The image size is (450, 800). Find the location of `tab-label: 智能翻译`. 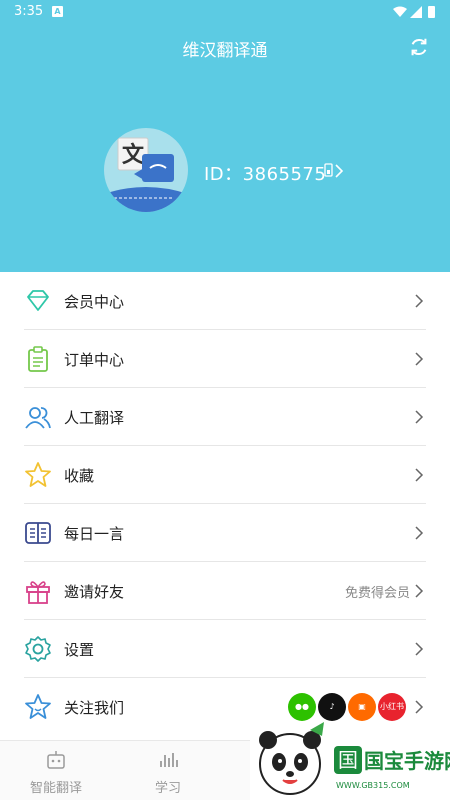

tab-label: 智能翻译 is located at coordinates (55, 788).